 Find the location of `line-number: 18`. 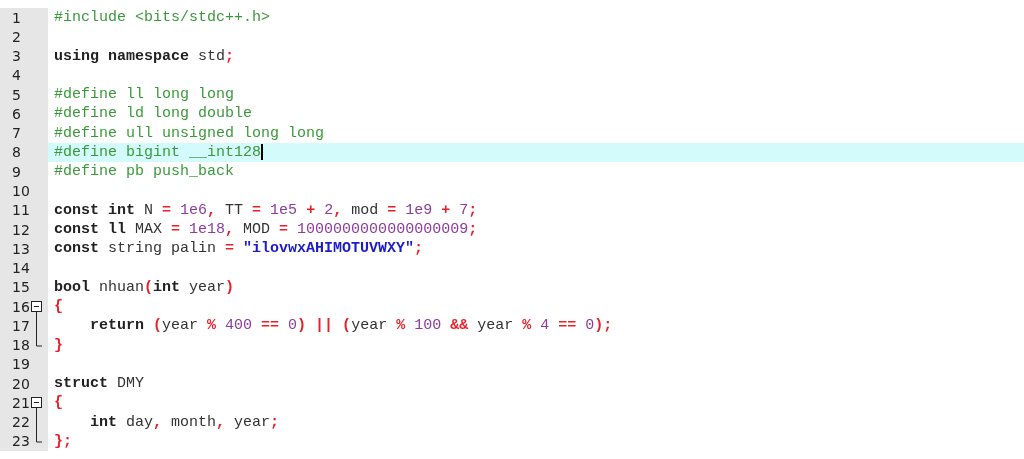

line-number: 18 is located at coordinates (20, 345).